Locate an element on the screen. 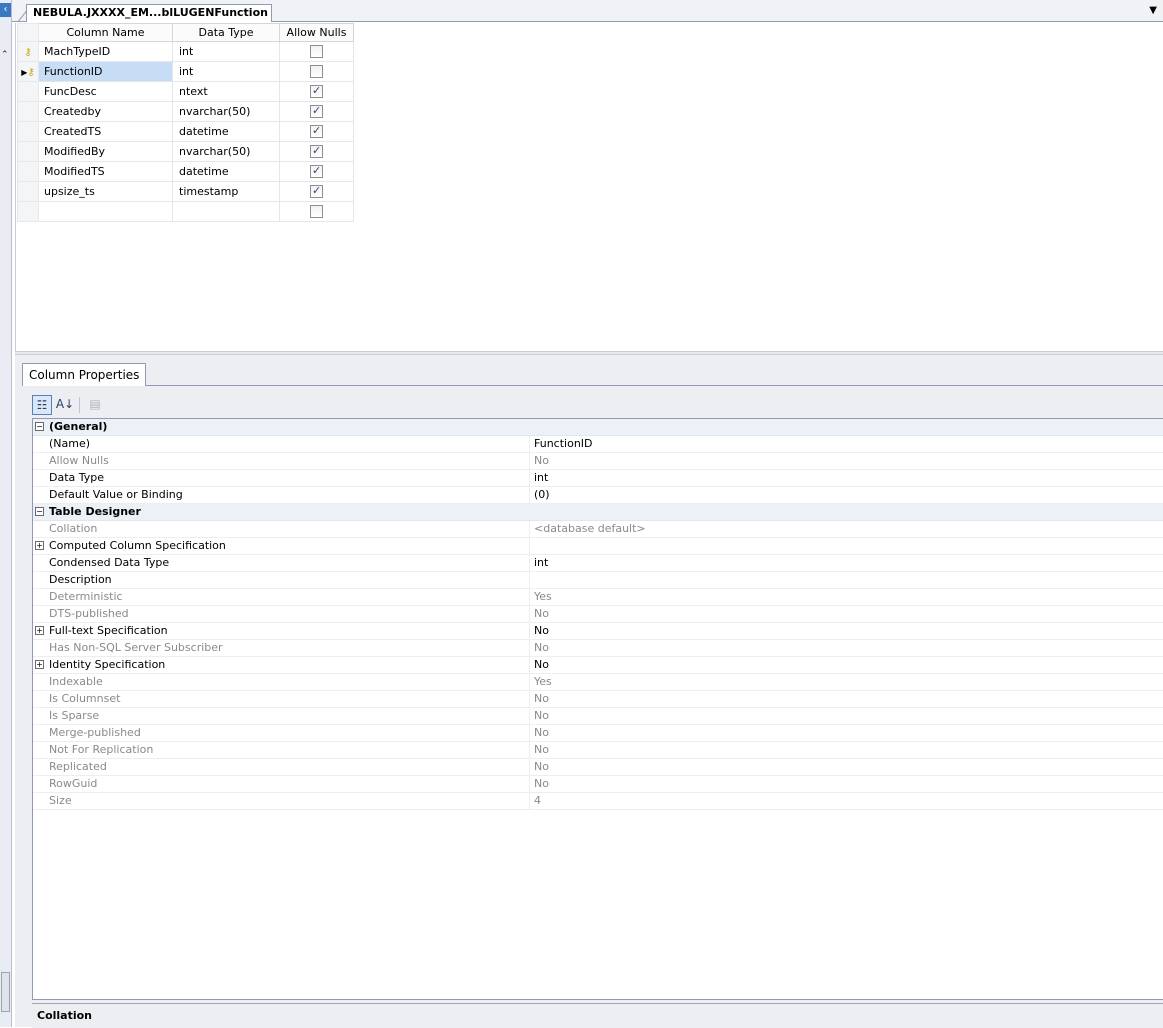 The height and width of the screenshot is (1028, 1163). table-row: upsize_ts timestamp is located at coordinates (185, 191).